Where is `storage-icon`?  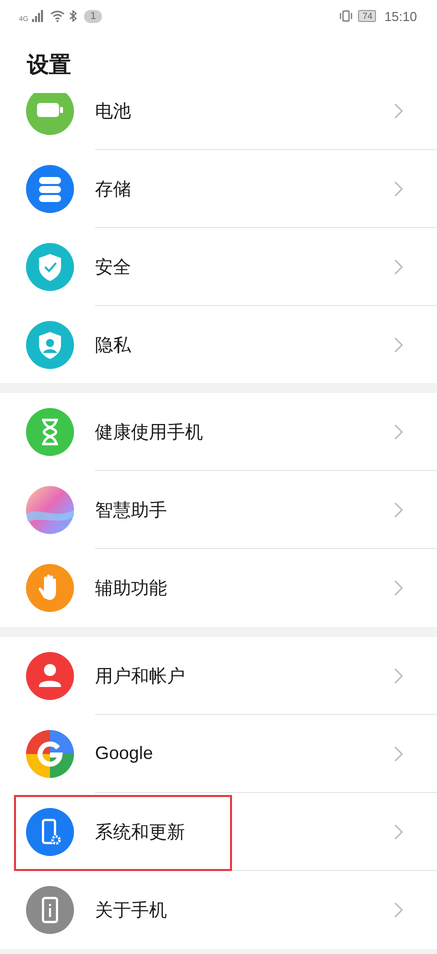 storage-icon is located at coordinates (50, 189).